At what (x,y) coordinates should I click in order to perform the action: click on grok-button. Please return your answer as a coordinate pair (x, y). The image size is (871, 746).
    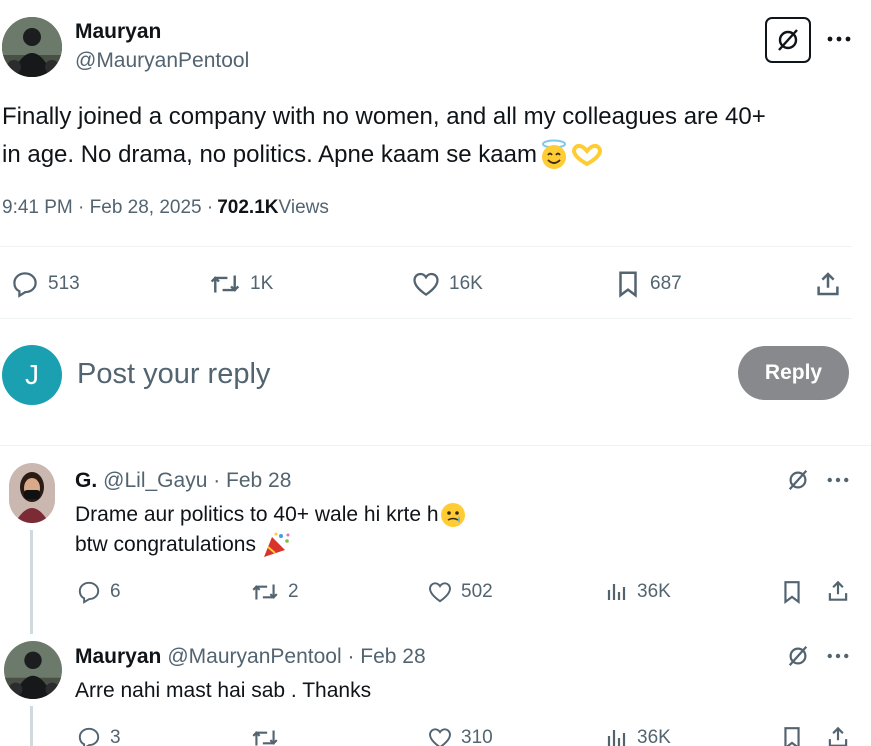
    Looking at the image, I should click on (788, 40).